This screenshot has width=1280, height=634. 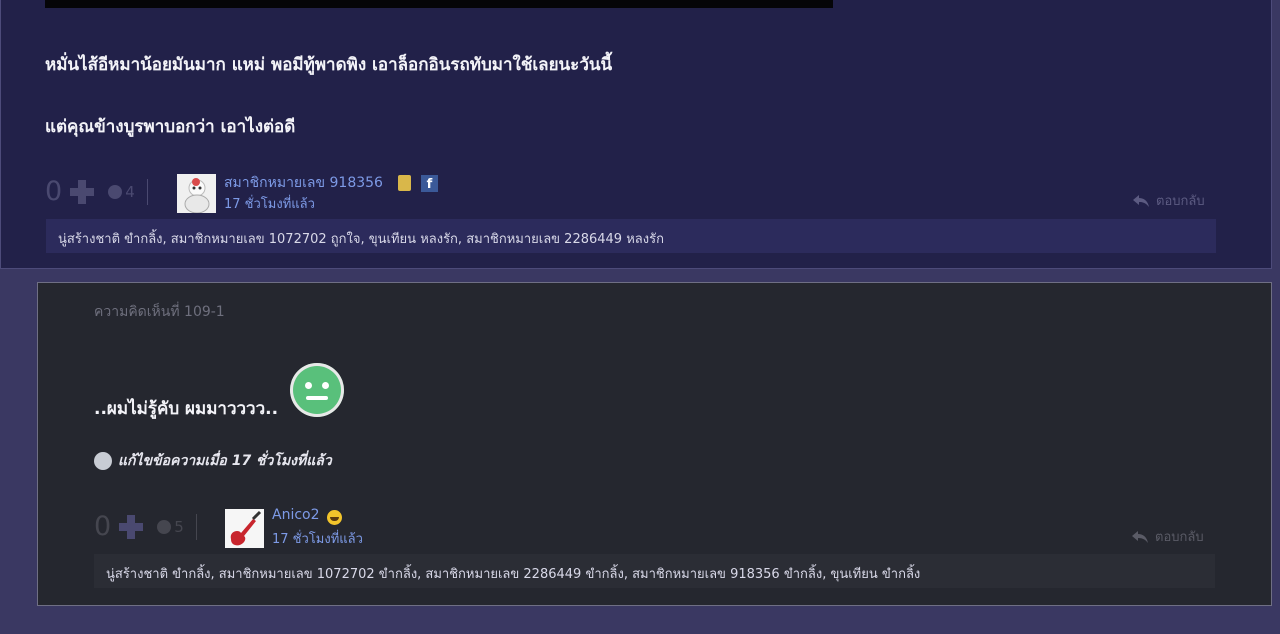 I want to click on vote-bar: 0 5, so click(x=145, y=526).